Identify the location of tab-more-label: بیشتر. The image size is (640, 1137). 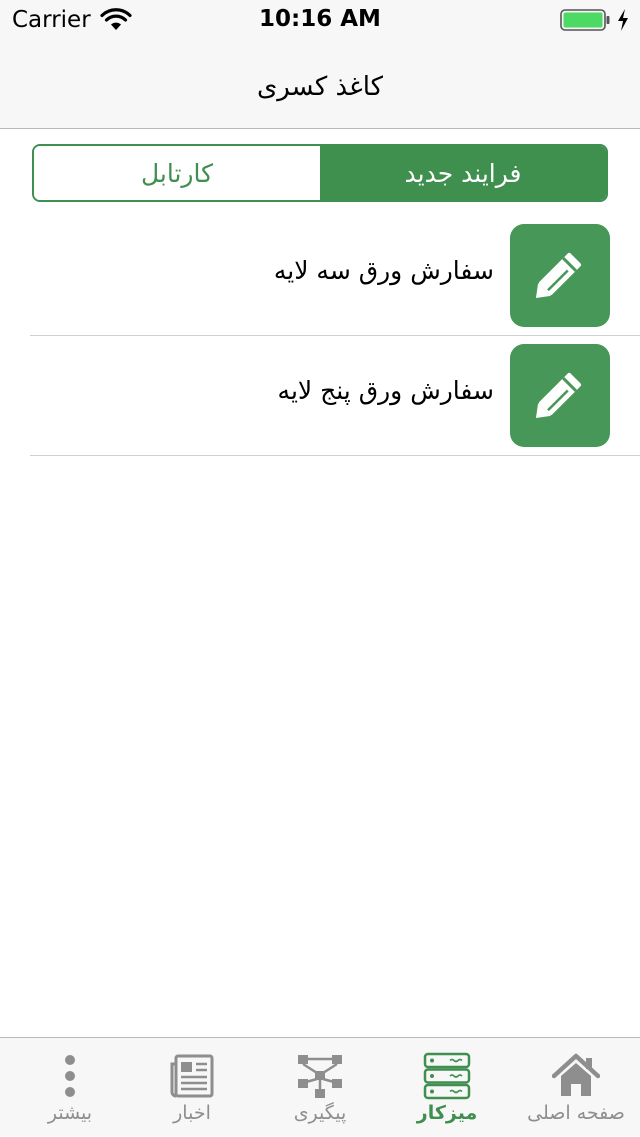
(70, 1113).